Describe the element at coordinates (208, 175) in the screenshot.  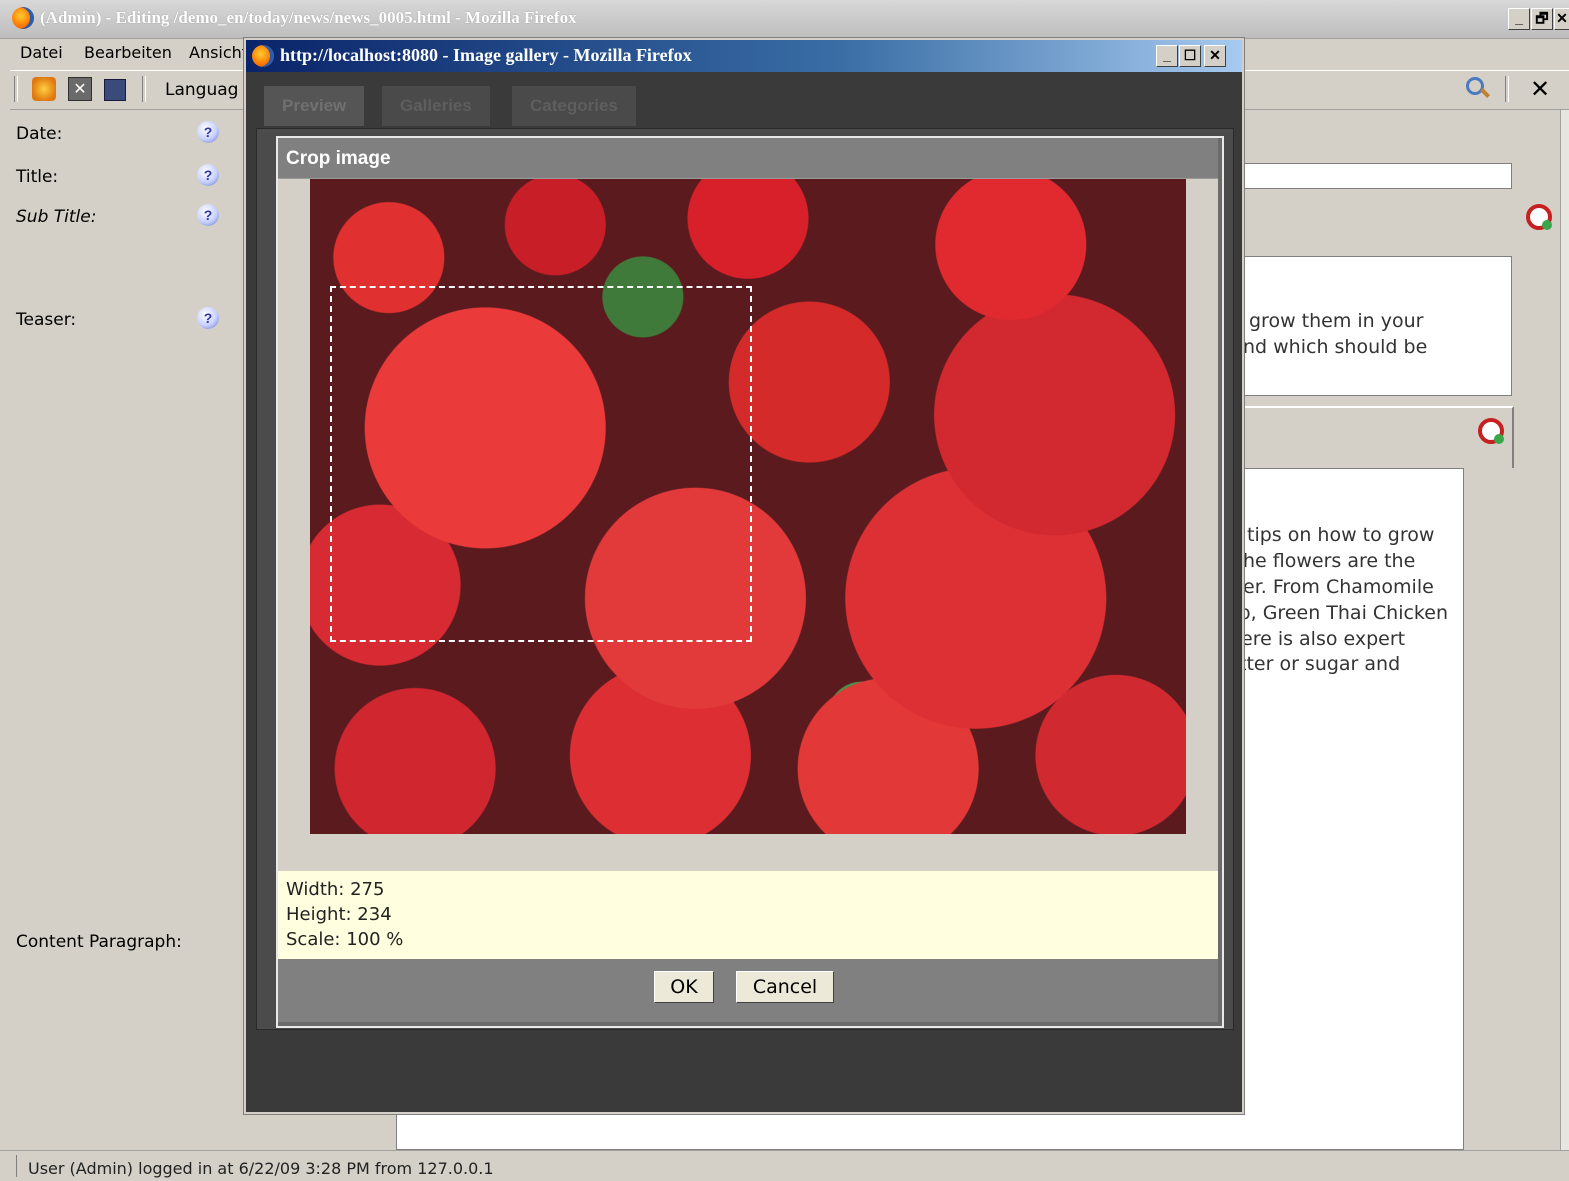
I see `title-help-icon: ?` at that location.